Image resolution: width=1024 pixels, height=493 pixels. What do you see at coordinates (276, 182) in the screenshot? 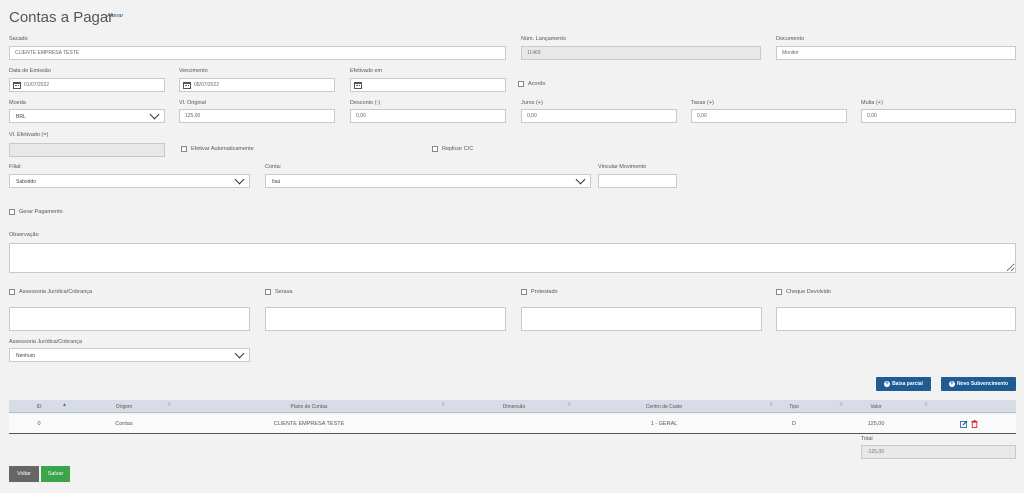
I see `conta-value: Itaú` at bounding box center [276, 182].